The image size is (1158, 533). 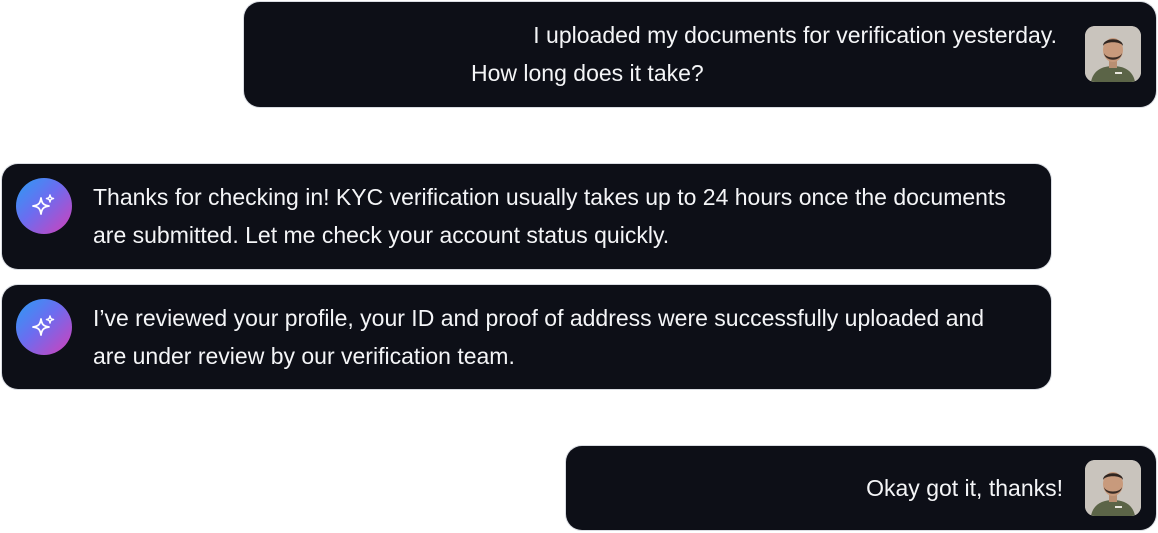 What do you see at coordinates (964, 488) in the screenshot?
I see `user-message-text: Okay got it, thanks!` at bounding box center [964, 488].